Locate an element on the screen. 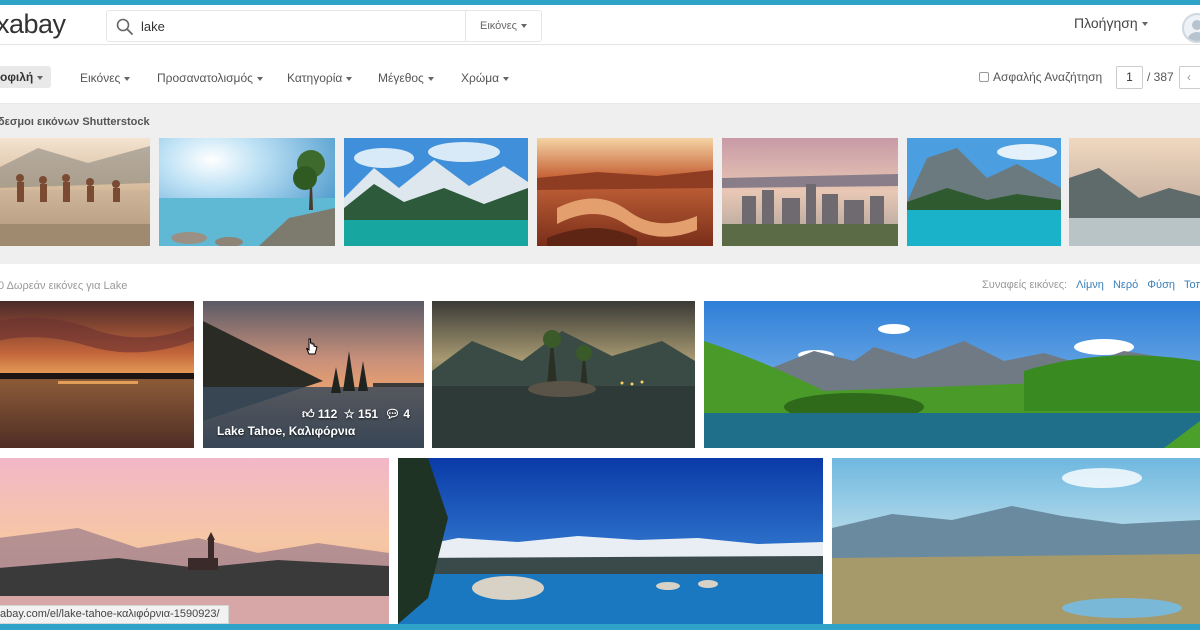  explore-menu: Πλοήγηση is located at coordinates (1111, 23).